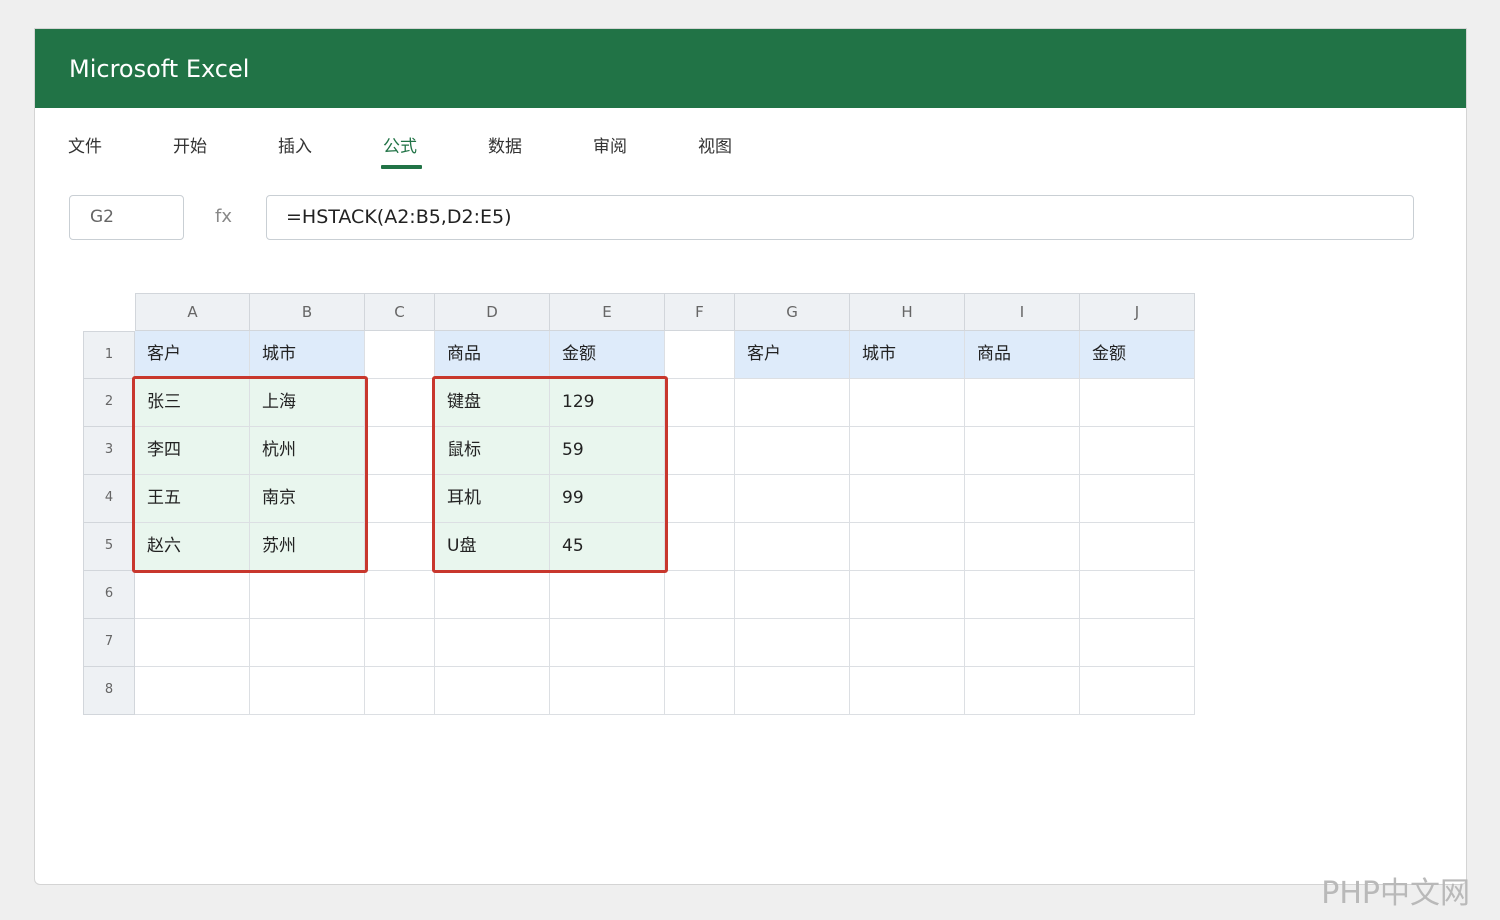 The image size is (1500, 920). Describe the element at coordinates (192, 691) in the screenshot. I see `cell-a8` at that location.